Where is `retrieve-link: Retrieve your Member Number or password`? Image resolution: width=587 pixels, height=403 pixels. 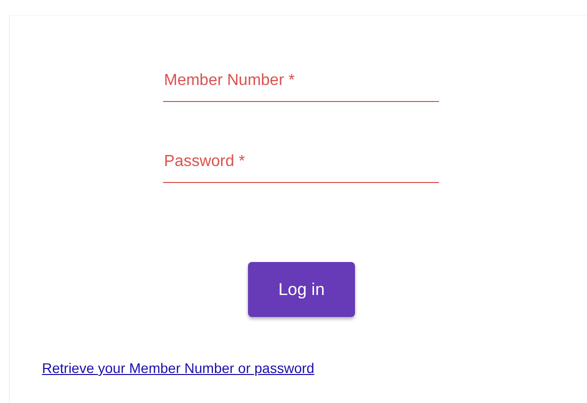 retrieve-link: Retrieve your Member Number or password is located at coordinates (178, 368).